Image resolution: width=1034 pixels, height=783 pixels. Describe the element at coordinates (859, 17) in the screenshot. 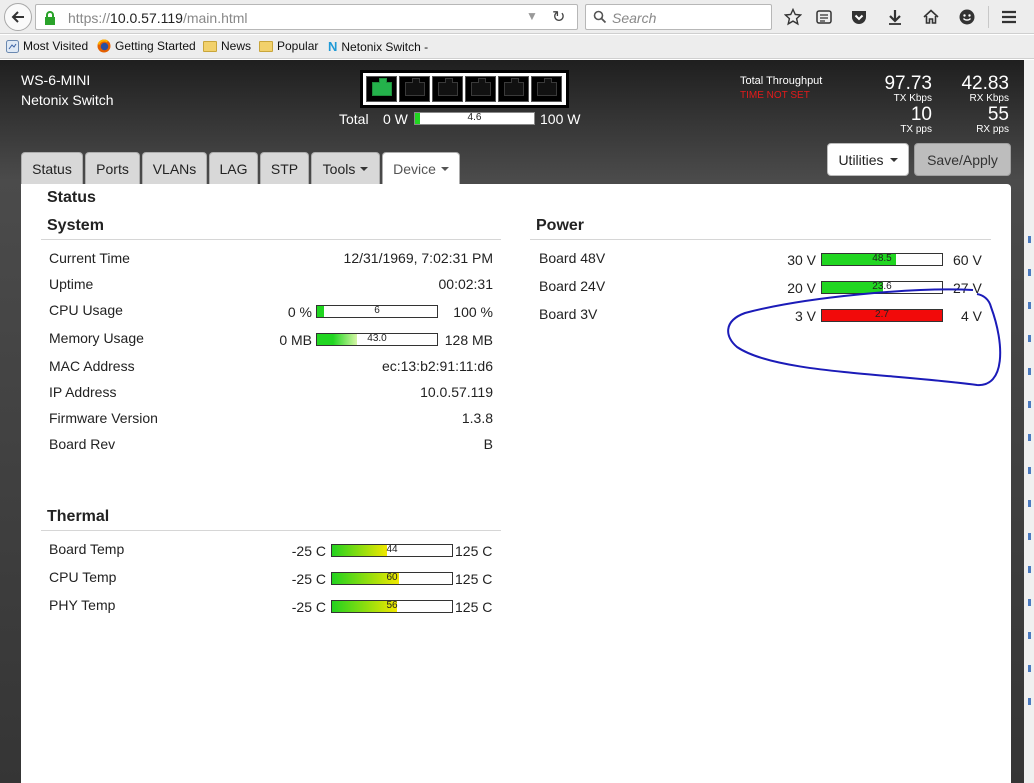

I see `pocket-icon` at that location.